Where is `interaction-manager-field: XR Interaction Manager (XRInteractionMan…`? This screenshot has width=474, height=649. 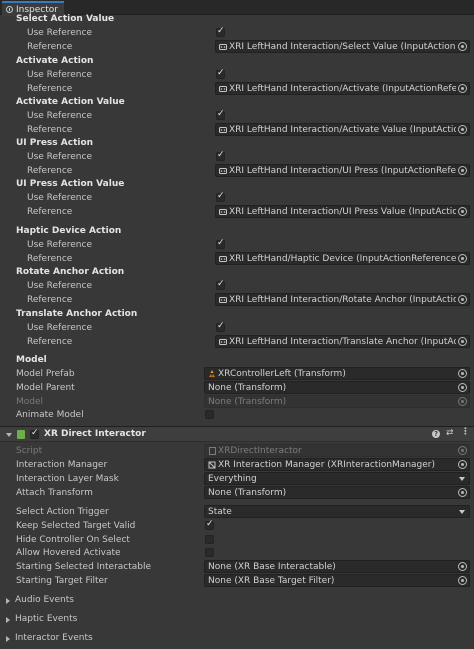 interaction-manager-field: XR Interaction Manager (XRInteractionMan… is located at coordinates (337, 464).